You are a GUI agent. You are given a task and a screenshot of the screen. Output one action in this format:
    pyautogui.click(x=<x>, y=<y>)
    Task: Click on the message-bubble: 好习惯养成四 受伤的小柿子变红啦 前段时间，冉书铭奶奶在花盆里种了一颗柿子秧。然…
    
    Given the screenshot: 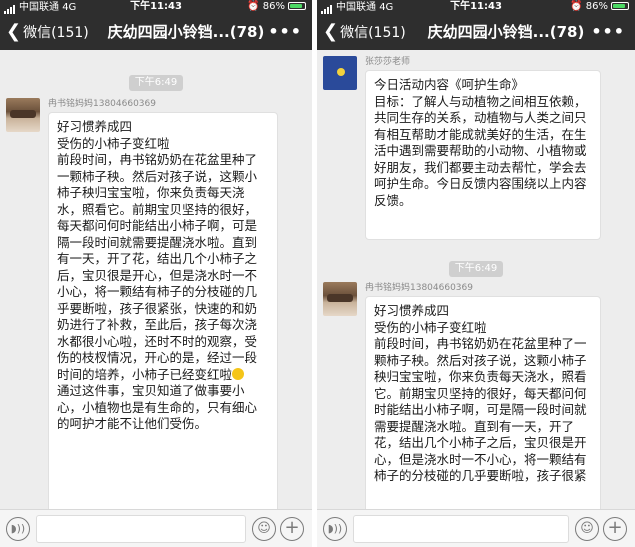 What is the action you would take?
    pyautogui.click(x=483, y=402)
    